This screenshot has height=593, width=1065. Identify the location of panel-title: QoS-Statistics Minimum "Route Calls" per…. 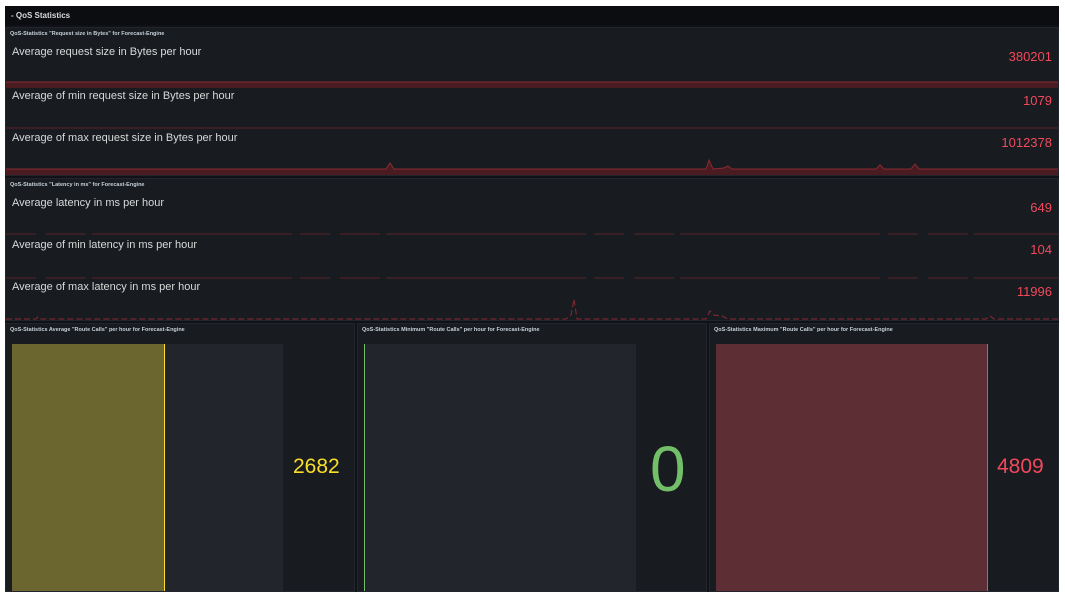
(451, 330).